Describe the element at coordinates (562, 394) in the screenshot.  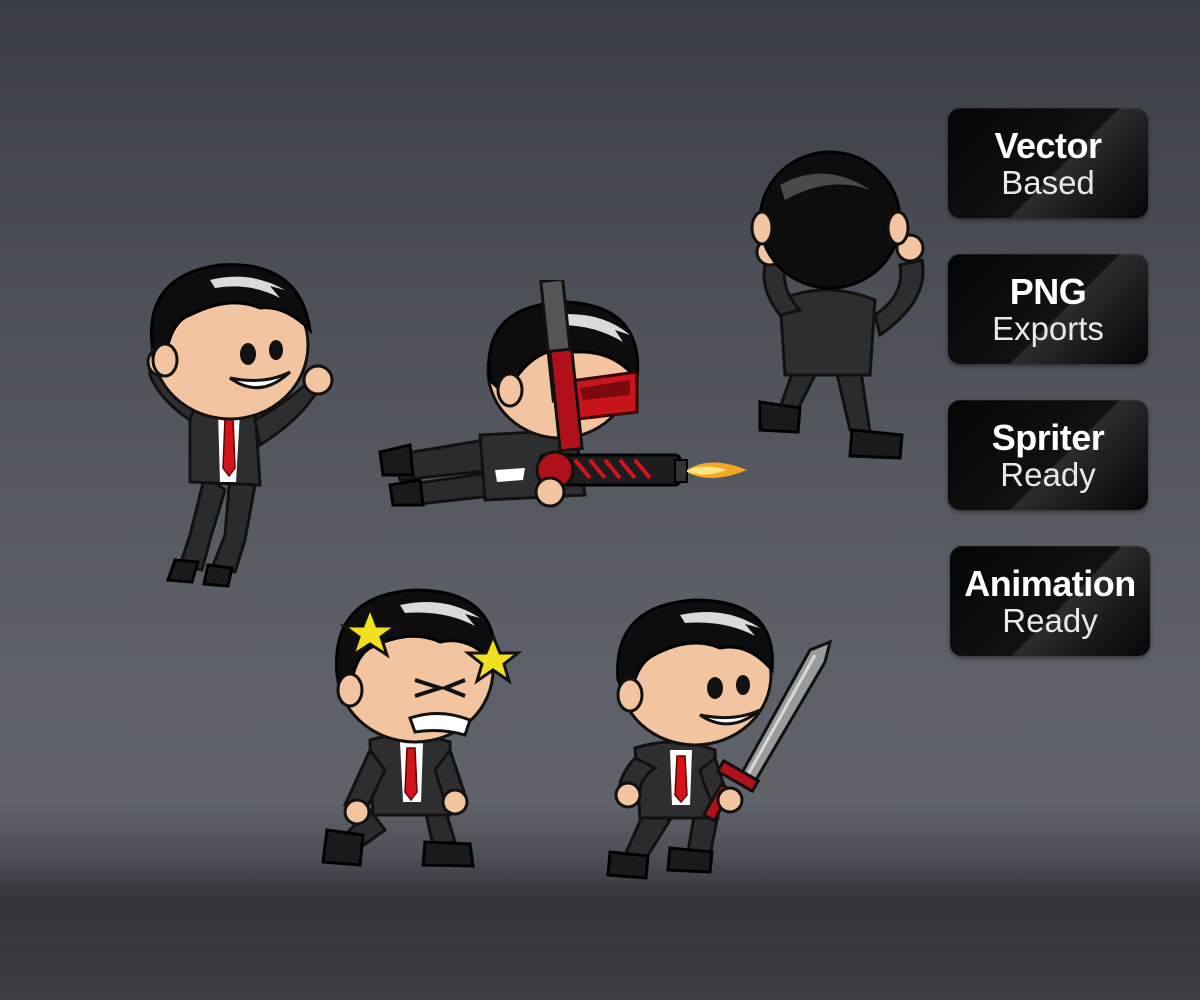
I see `character-flying-shooting` at that location.